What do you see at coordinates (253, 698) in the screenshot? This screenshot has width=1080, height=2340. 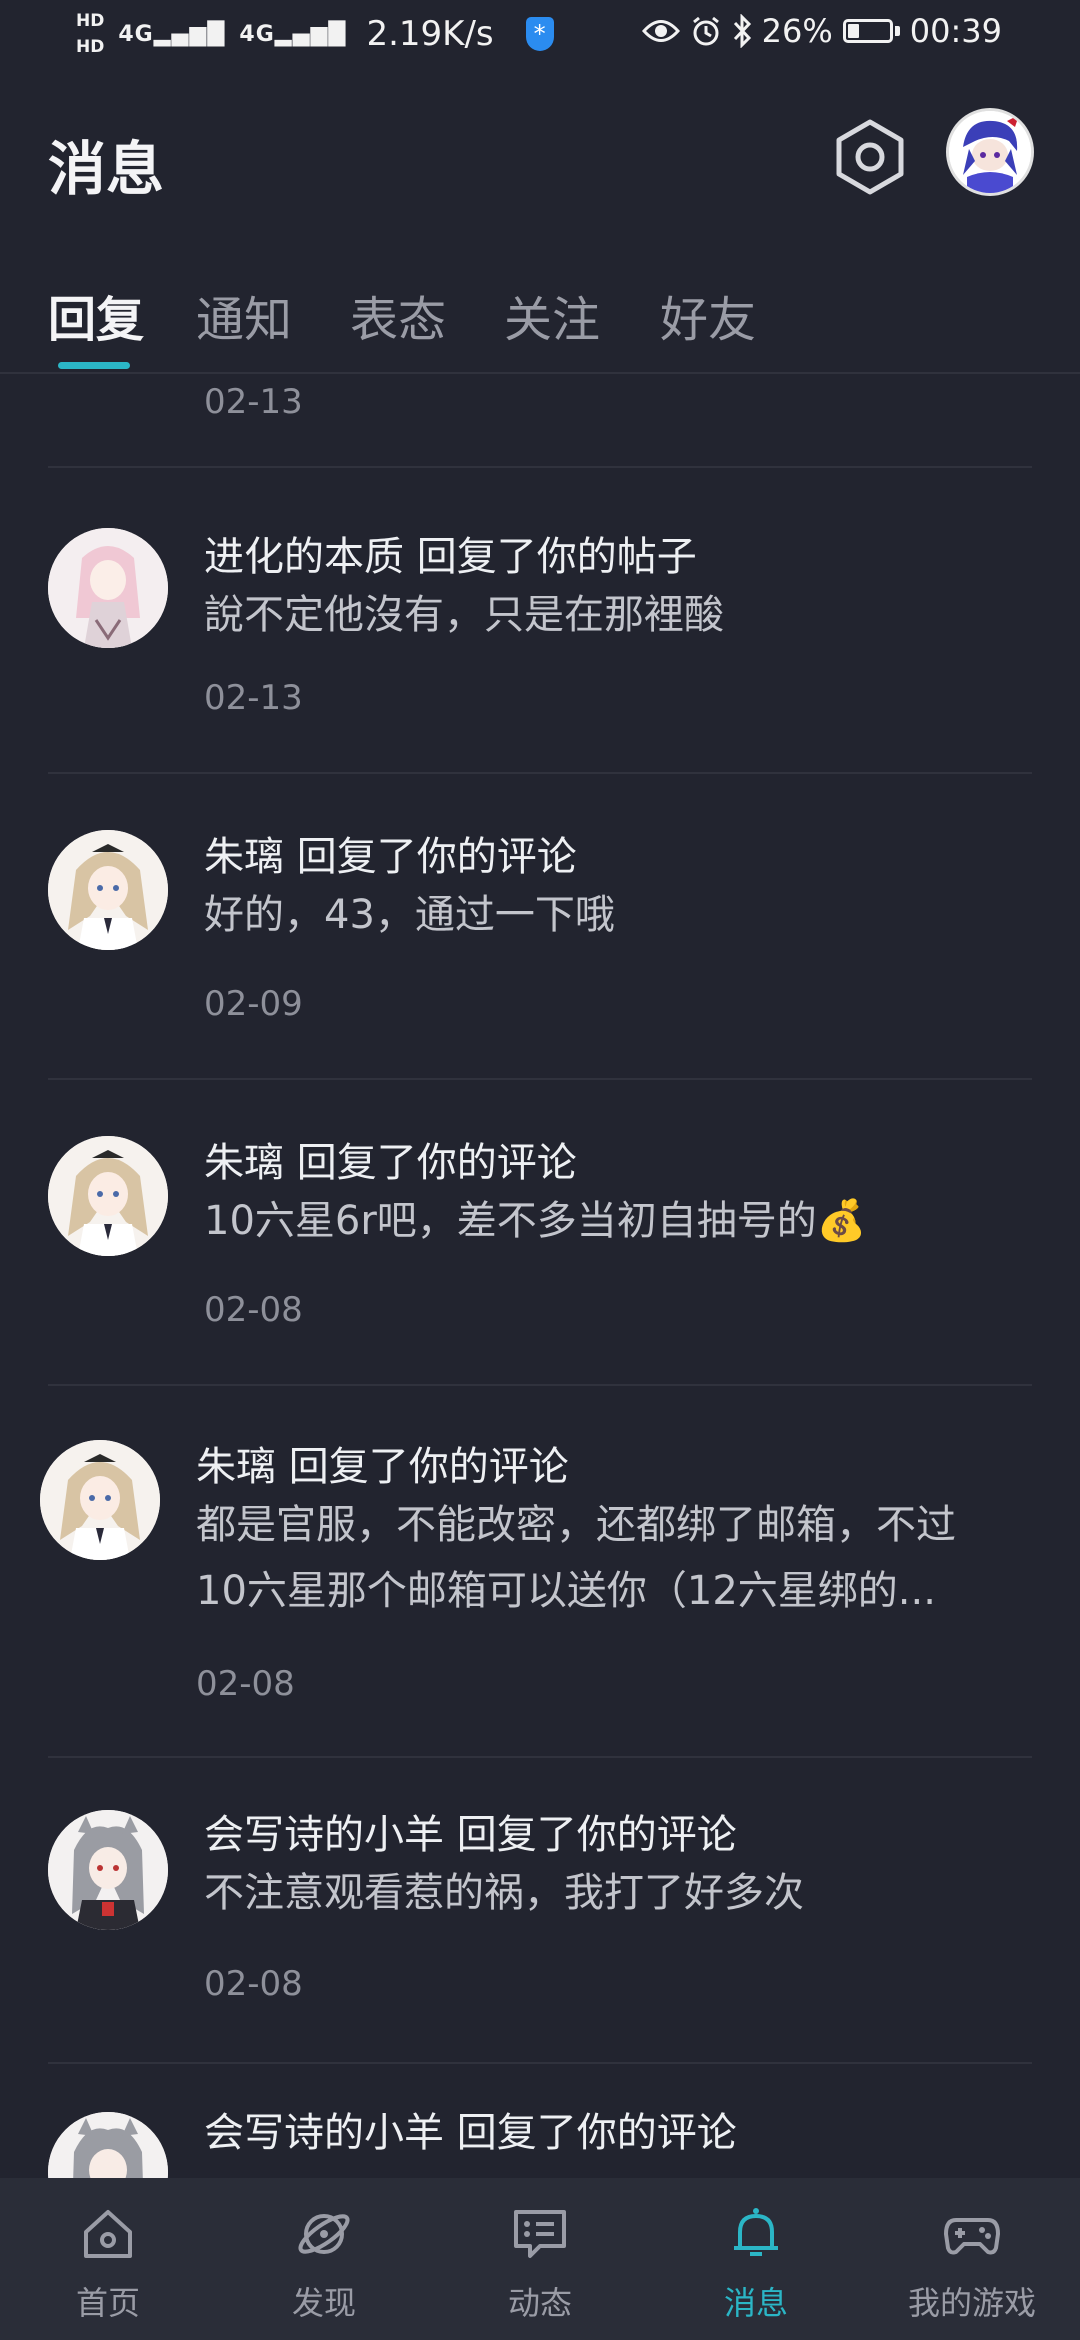 I see `item-date: 02-13` at bounding box center [253, 698].